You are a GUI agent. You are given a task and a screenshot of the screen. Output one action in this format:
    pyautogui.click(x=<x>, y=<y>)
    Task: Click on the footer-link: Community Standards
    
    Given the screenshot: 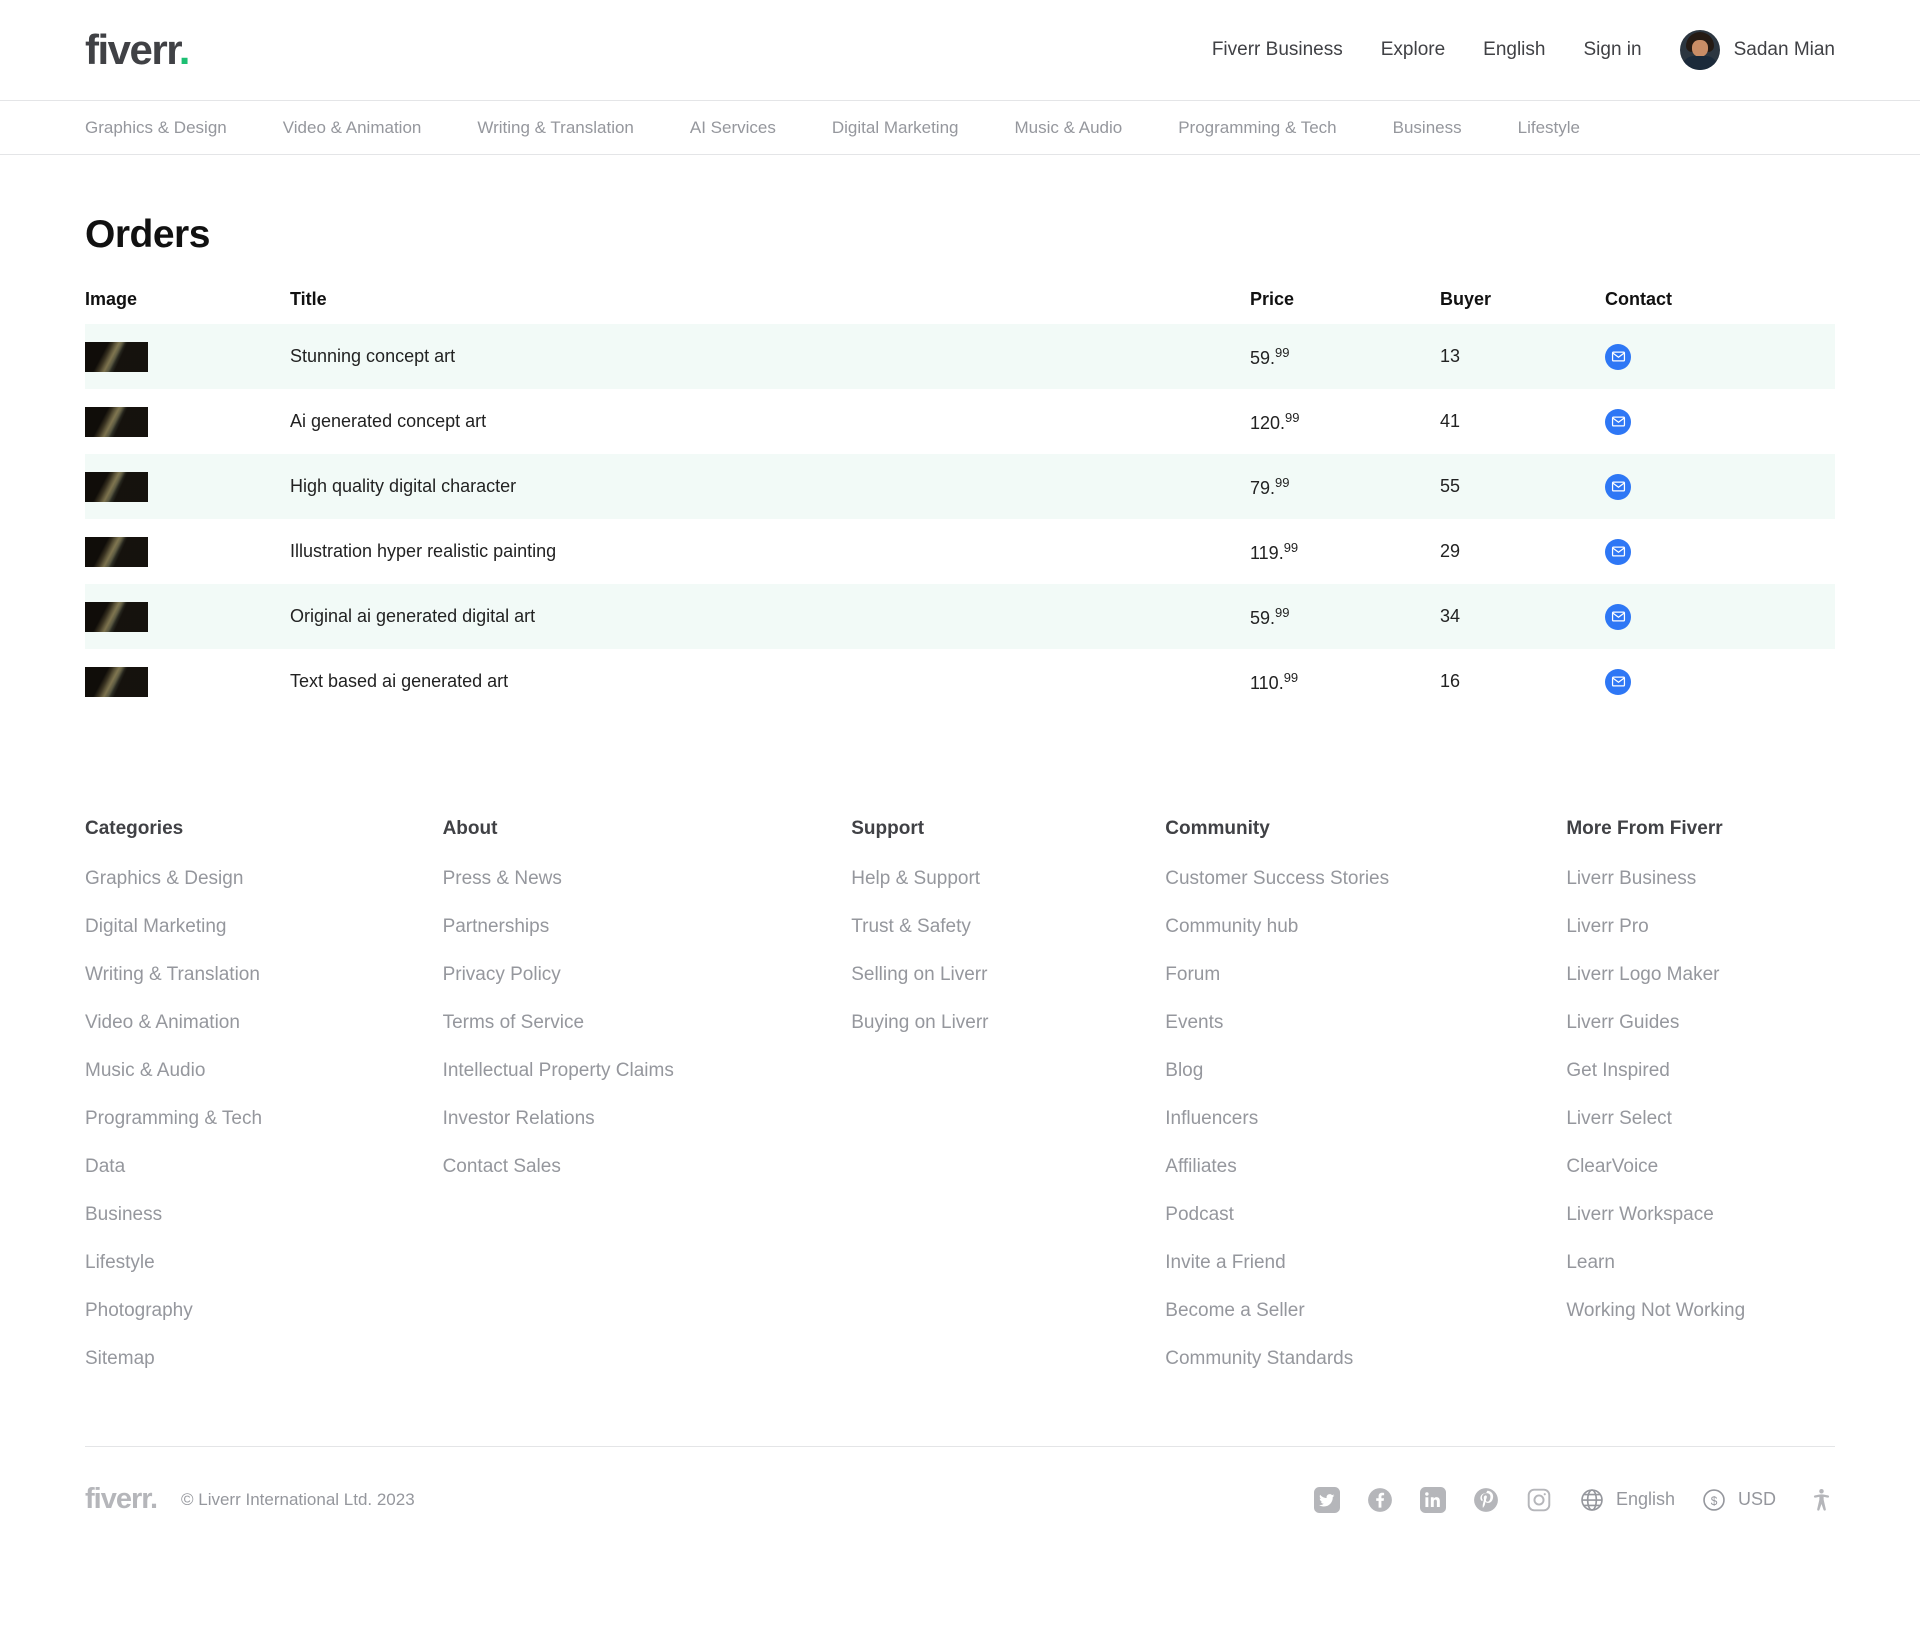 What is the action you would take?
    pyautogui.click(x=1365, y=1359)
    